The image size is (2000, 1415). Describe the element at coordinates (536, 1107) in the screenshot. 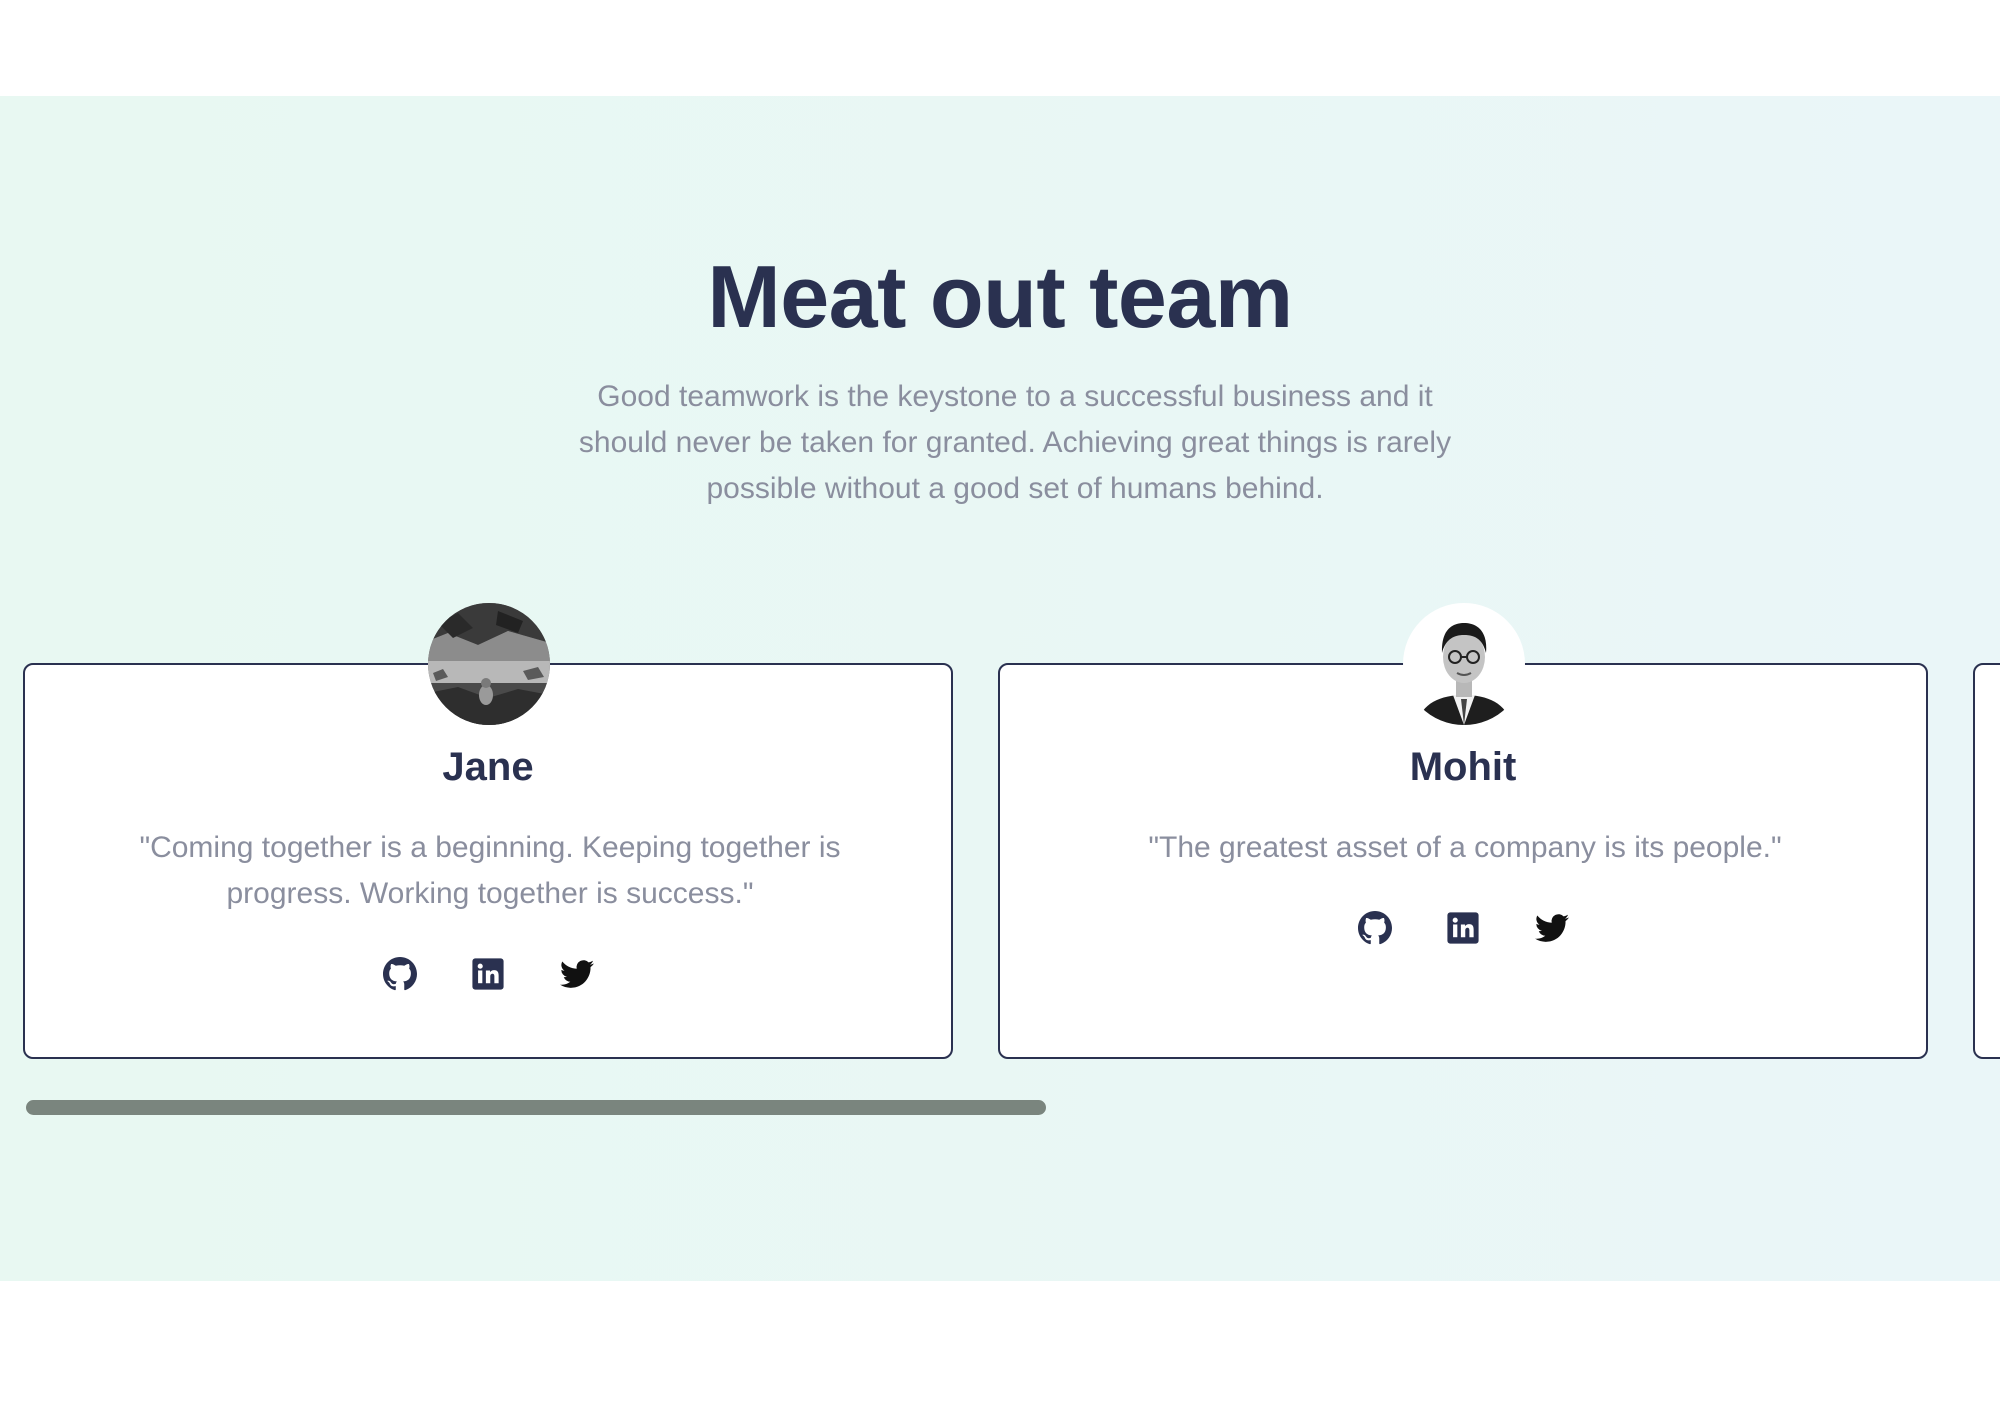

I see `horizontal-scrollbar` at that location.